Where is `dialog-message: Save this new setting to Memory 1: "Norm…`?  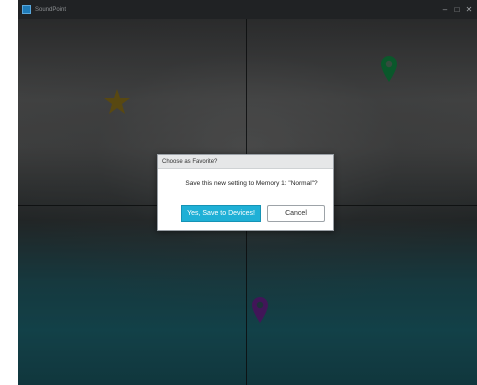 dialog-message: Save this new setting to Memory 1: "Norm… is located at coordinates (251, 183).